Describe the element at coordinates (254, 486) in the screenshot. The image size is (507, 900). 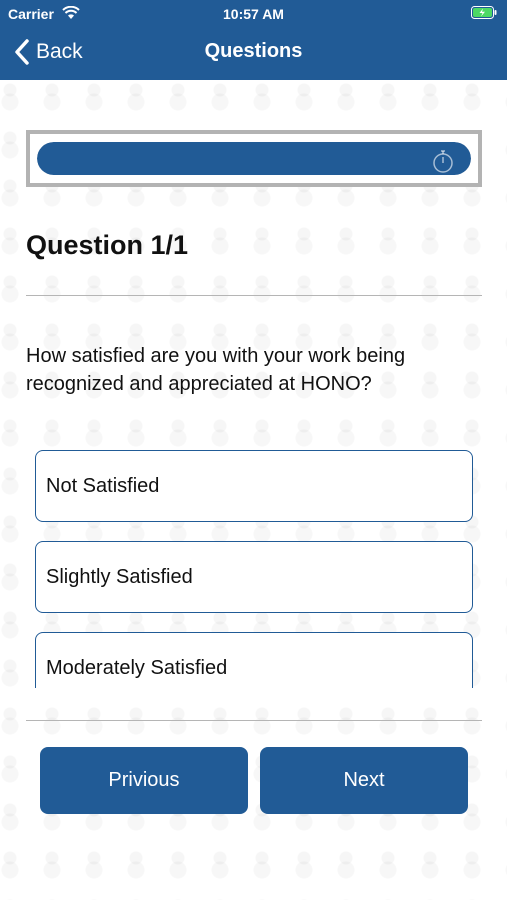
I see `option-not-satisfied: Not Satisfied` at that location.